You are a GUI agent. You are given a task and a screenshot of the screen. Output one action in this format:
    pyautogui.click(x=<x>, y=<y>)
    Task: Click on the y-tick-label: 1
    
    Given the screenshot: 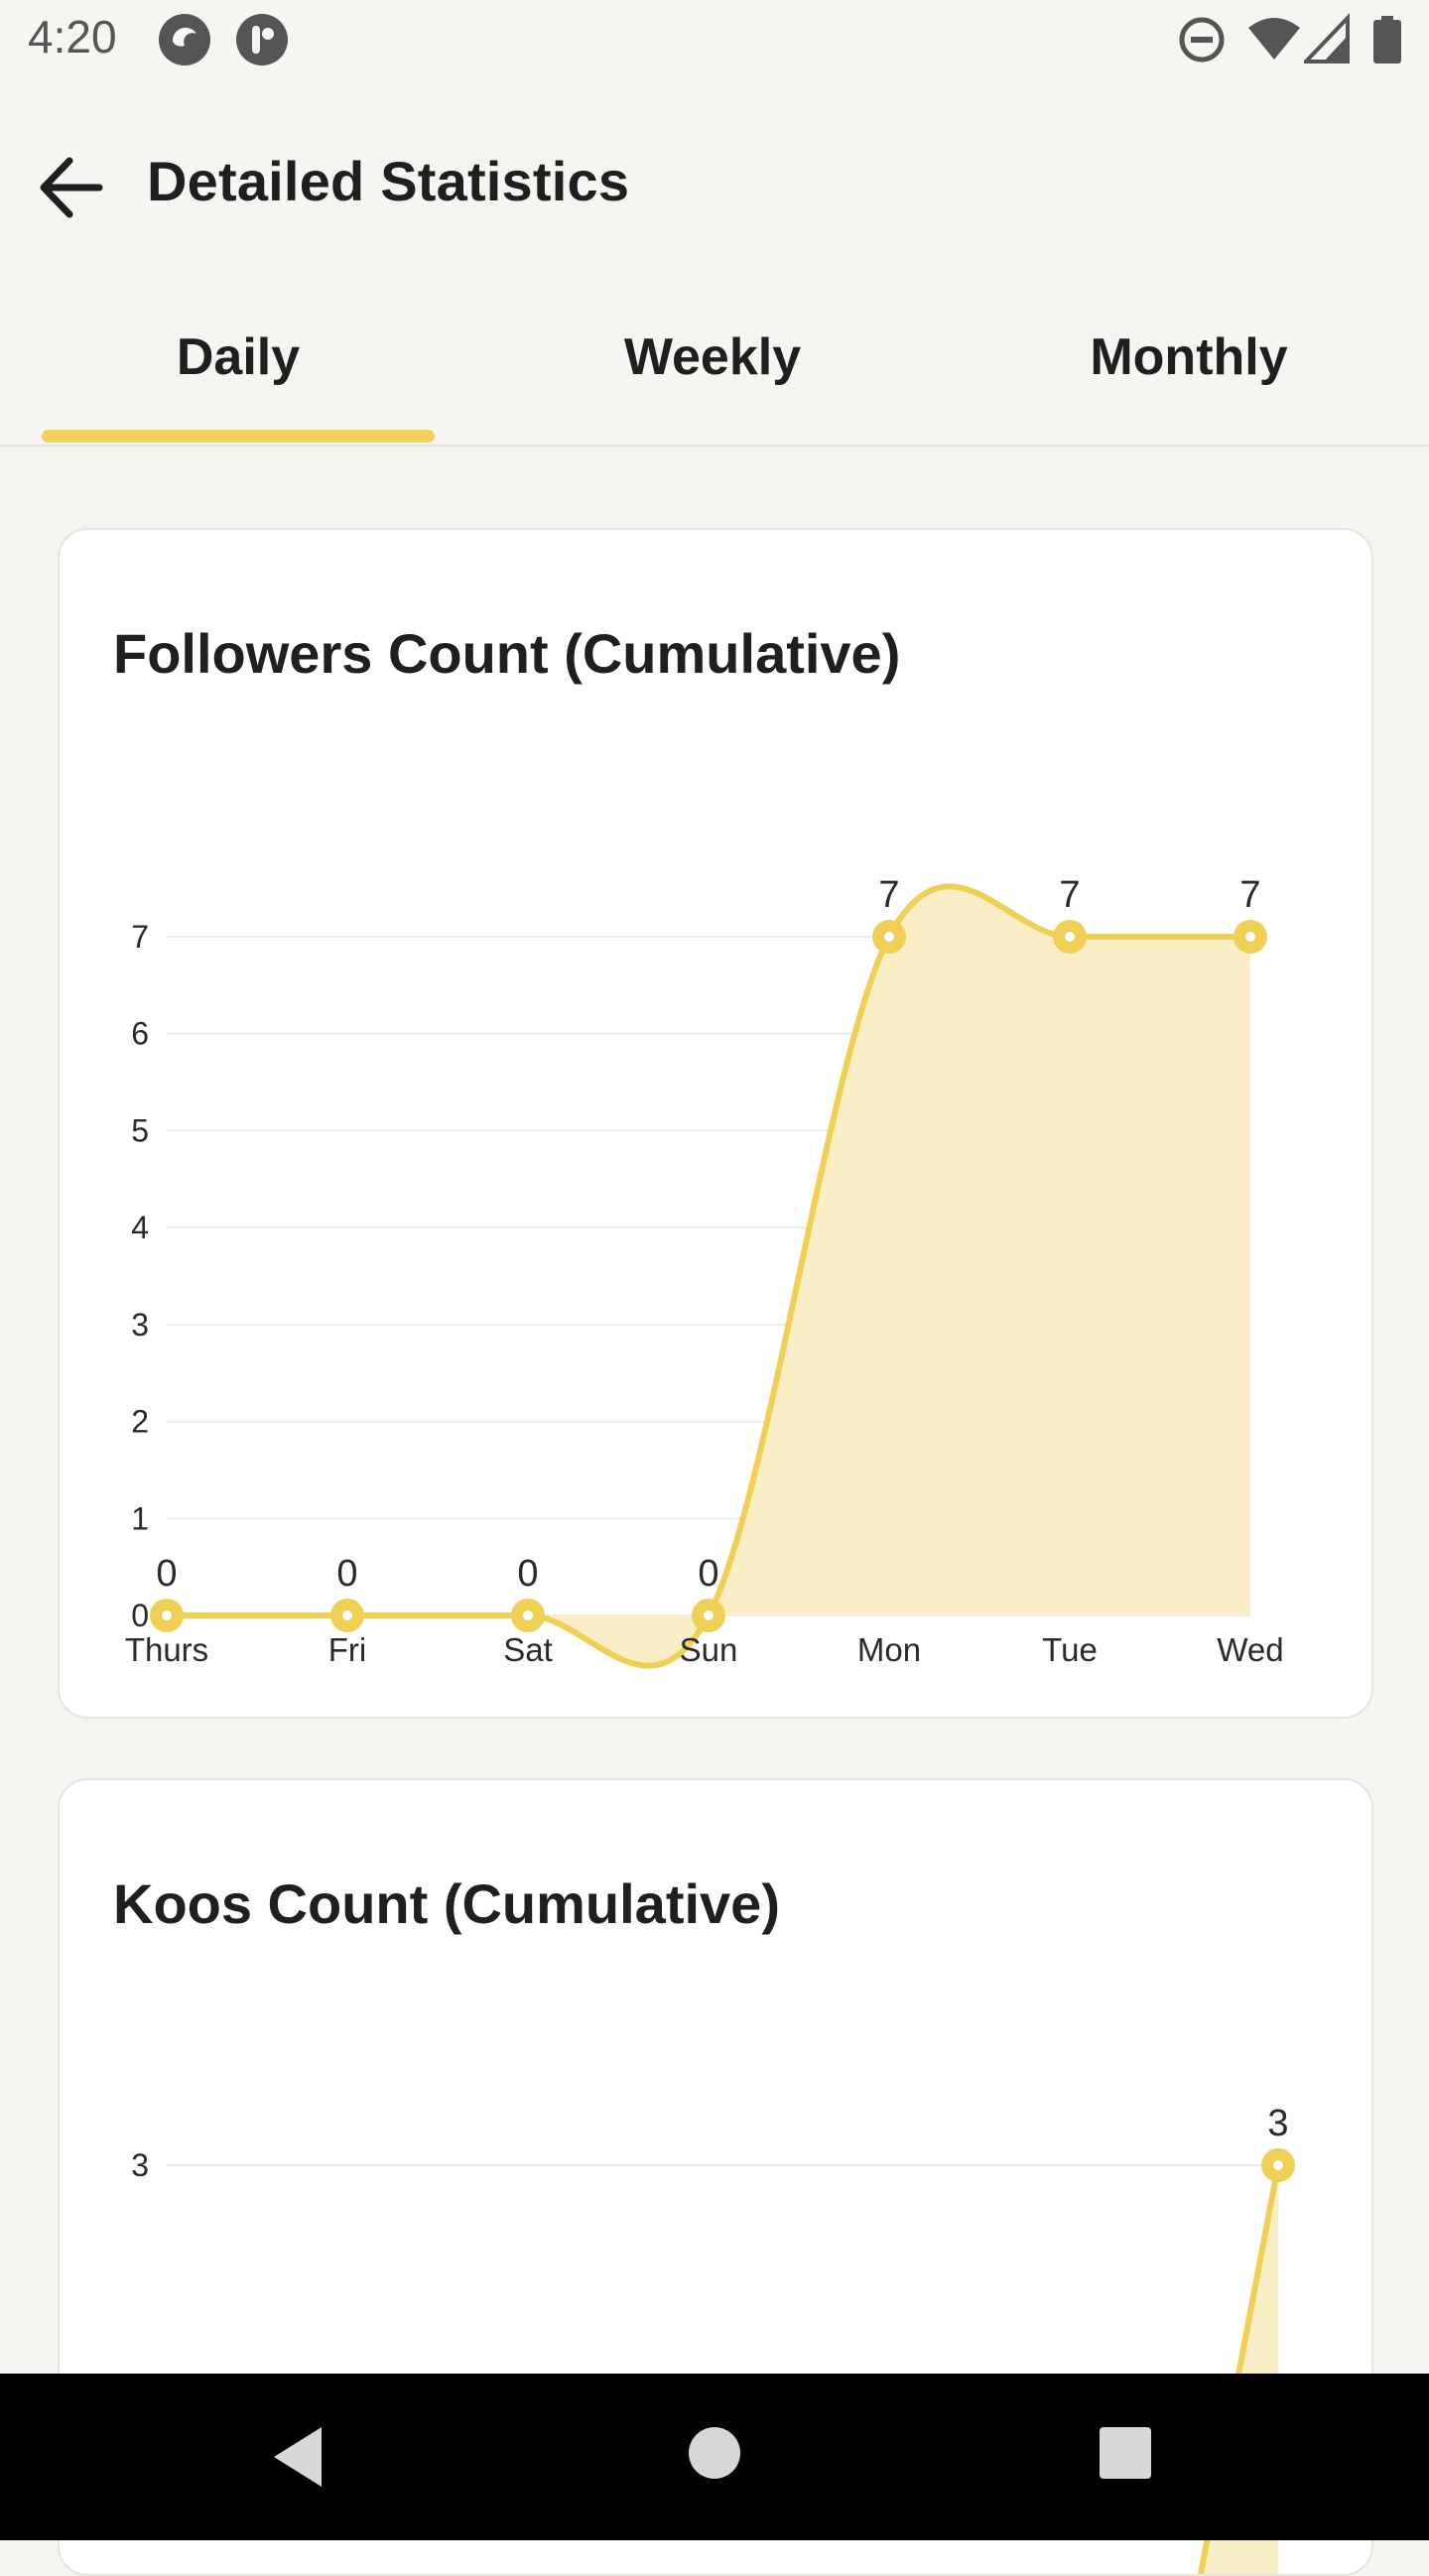 What is the action you would take?
    pyautogui.click(x=140, y=1518)
    